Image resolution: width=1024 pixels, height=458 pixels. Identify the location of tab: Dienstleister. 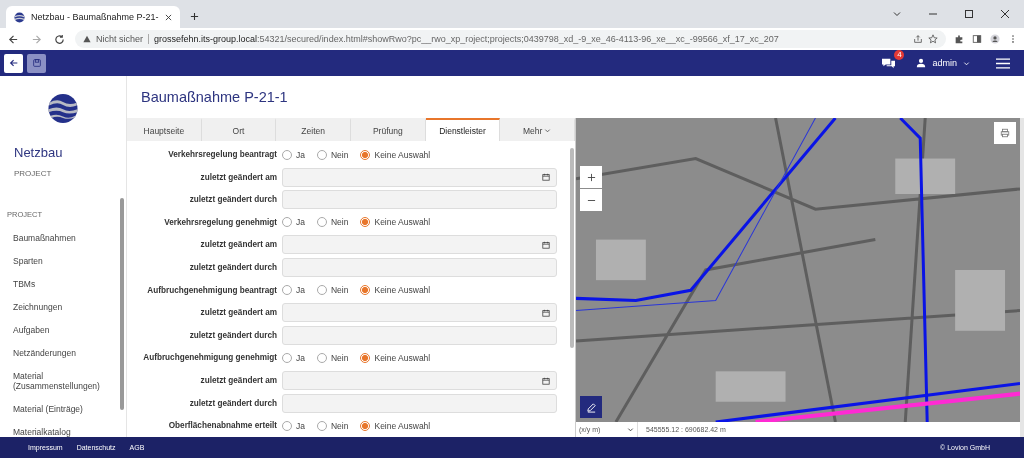
(463, 130).